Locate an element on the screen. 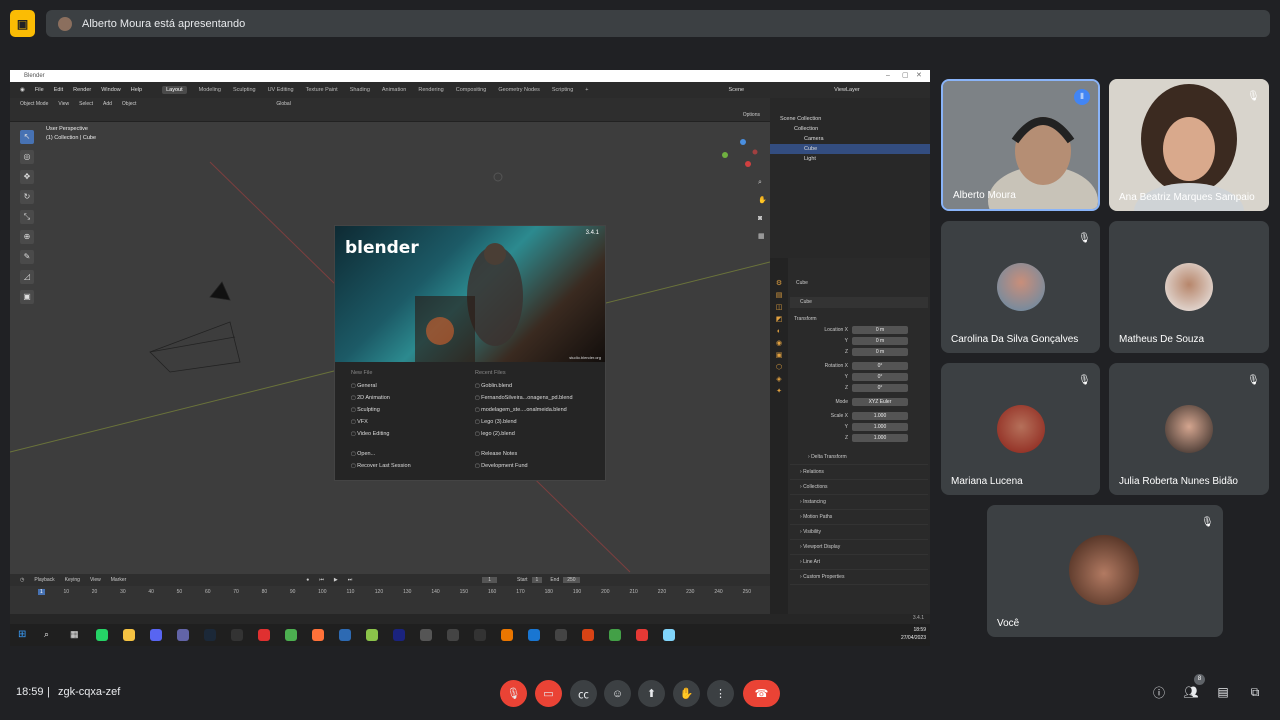  options-dropdown: Options is located at coordinates (751, 115).